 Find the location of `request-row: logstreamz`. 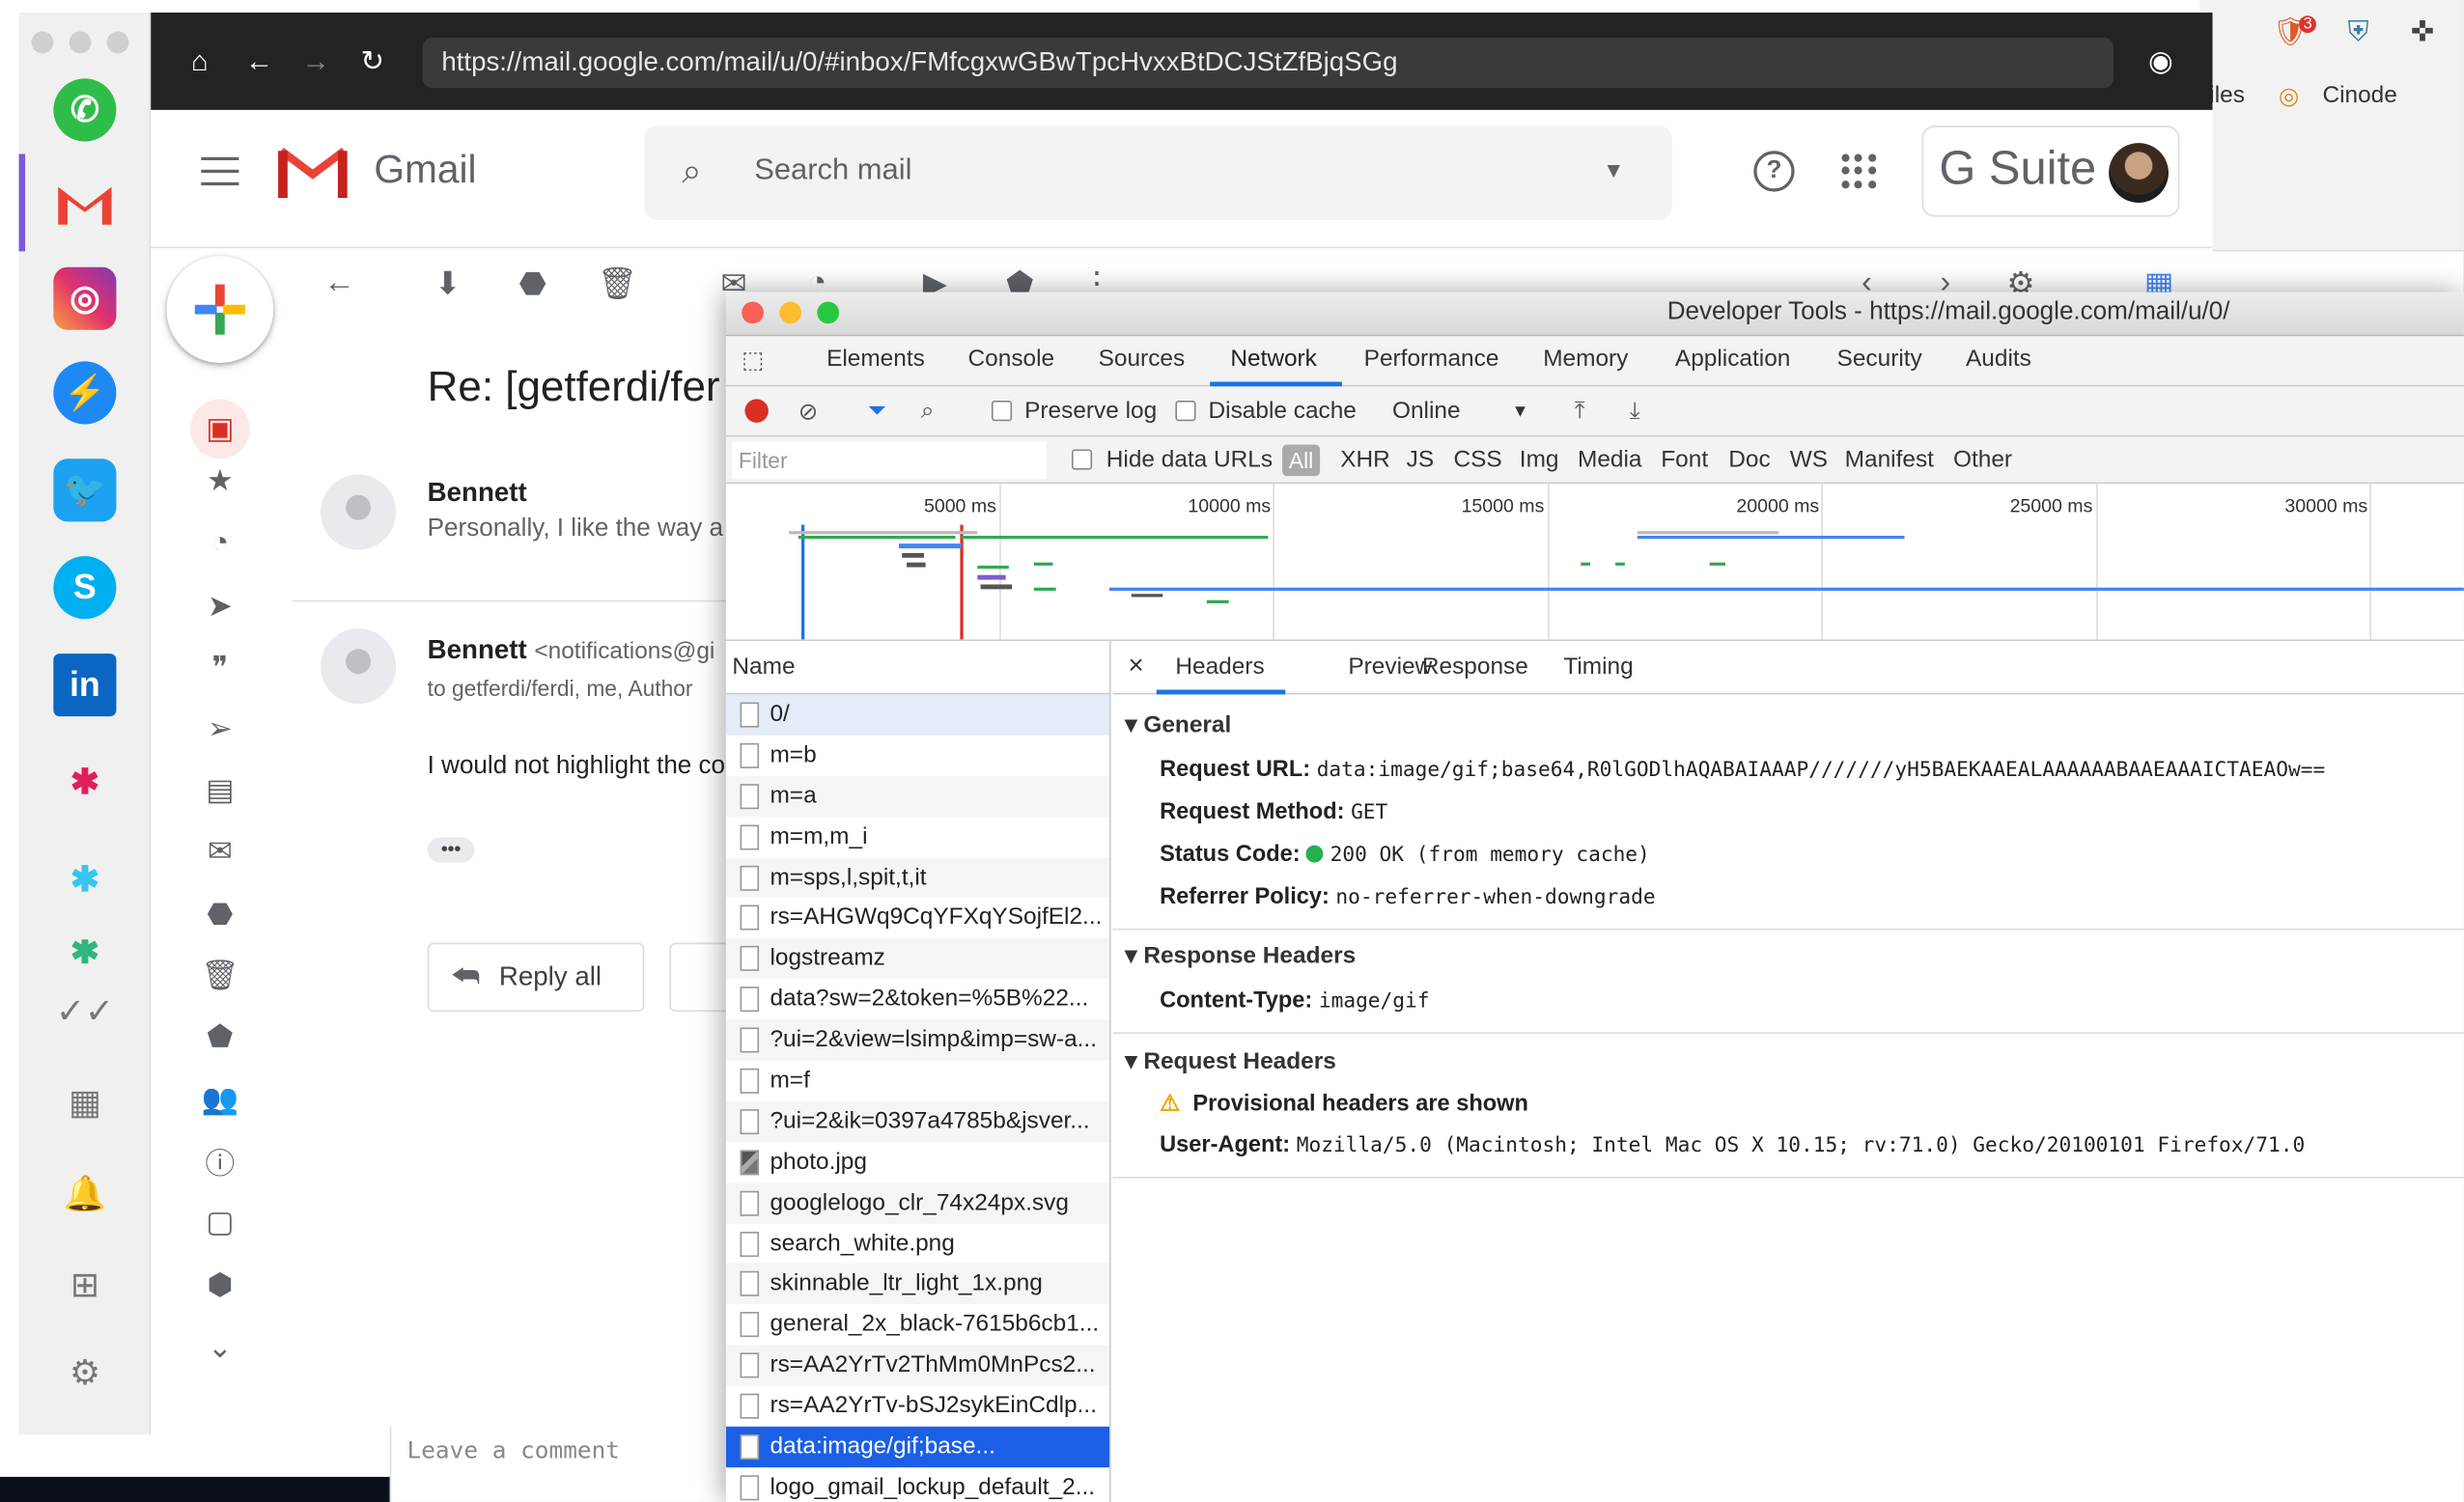

request-row: logstreamz is located at coordinates (918, 959).